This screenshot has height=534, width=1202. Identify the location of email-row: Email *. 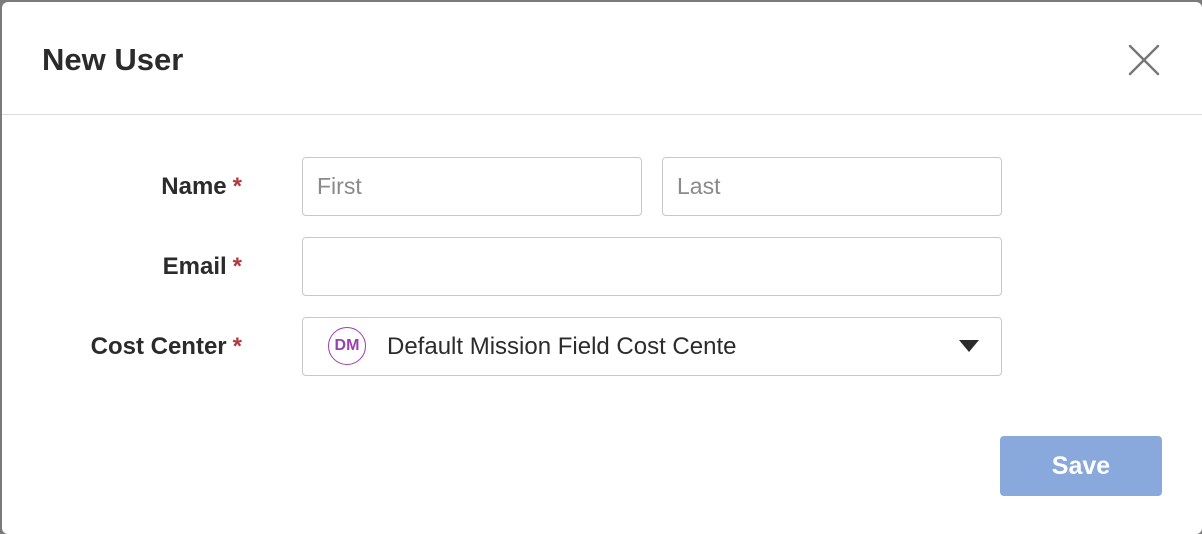
(602, 267).